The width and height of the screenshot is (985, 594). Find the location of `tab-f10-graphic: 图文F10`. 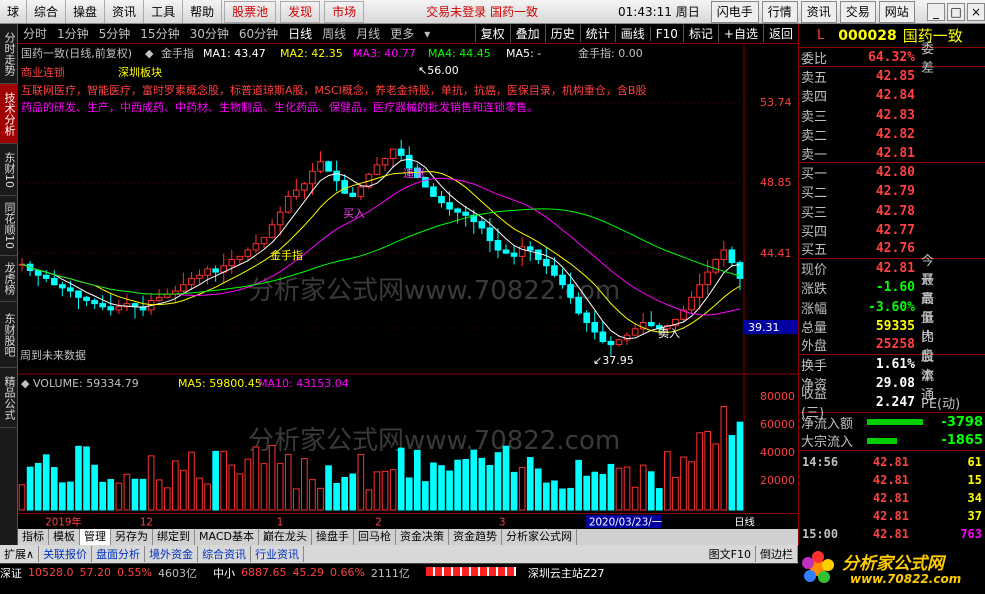

tab-f10-graphic: 图文F10 is located at coordinates (730, 554).